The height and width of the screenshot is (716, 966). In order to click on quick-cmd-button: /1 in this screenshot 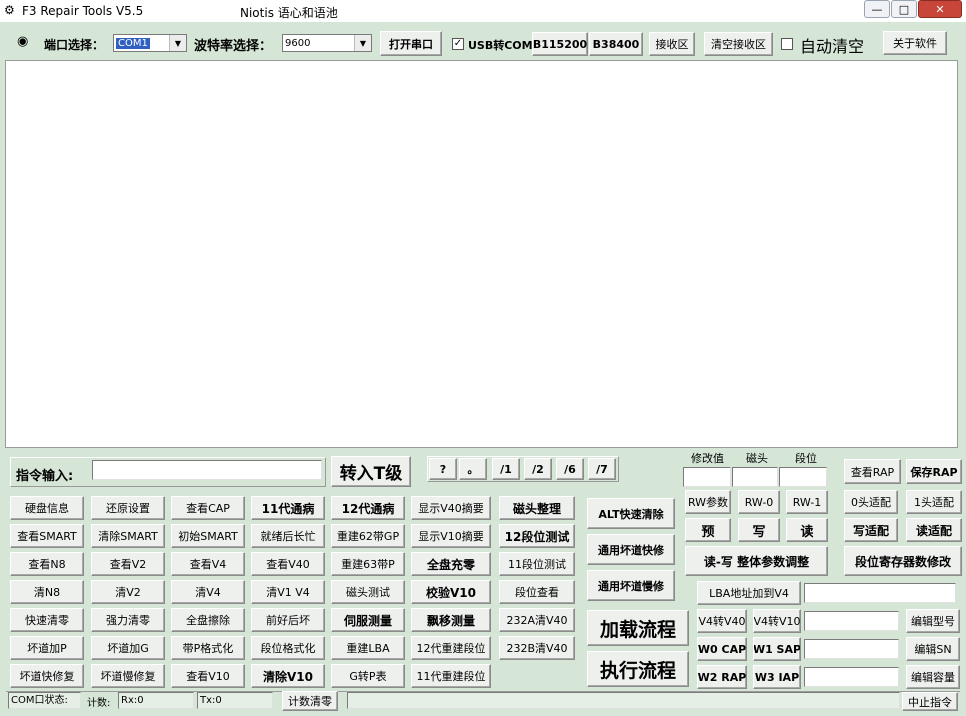, I will do `click(506, 469)`.